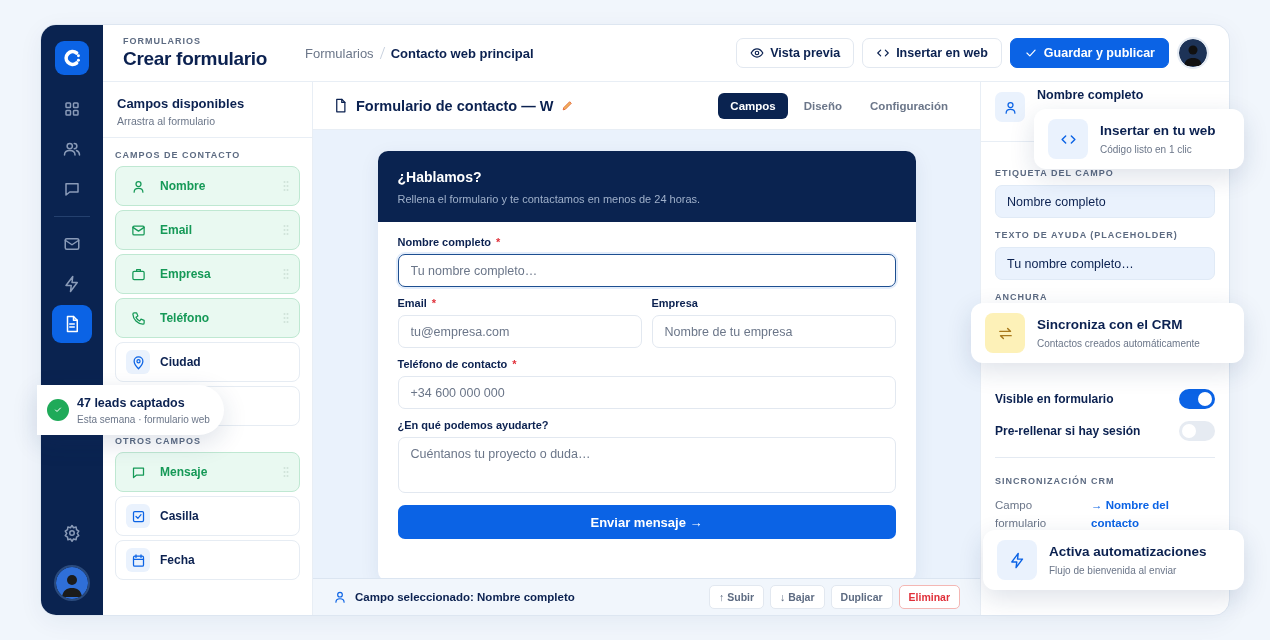  Describe the element at coordinates (1146, 149) in the screenshot. I see `notification-subtitle: Código listo en 1 clic` at that location.